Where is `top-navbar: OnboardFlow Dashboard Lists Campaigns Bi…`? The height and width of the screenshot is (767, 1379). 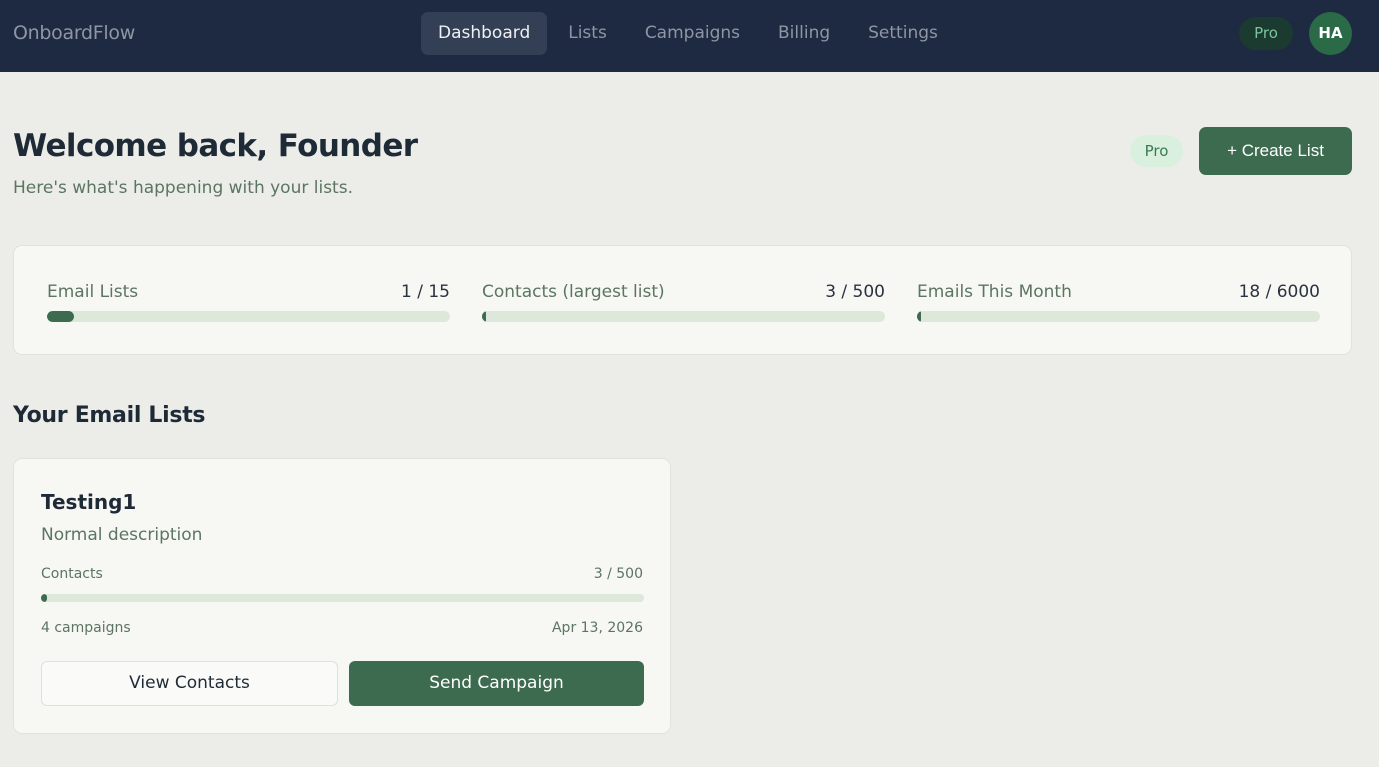
top-navbar: OnboardFlow Dashboard Lists Campaigns Bi… is located at coordinates (689, 36).